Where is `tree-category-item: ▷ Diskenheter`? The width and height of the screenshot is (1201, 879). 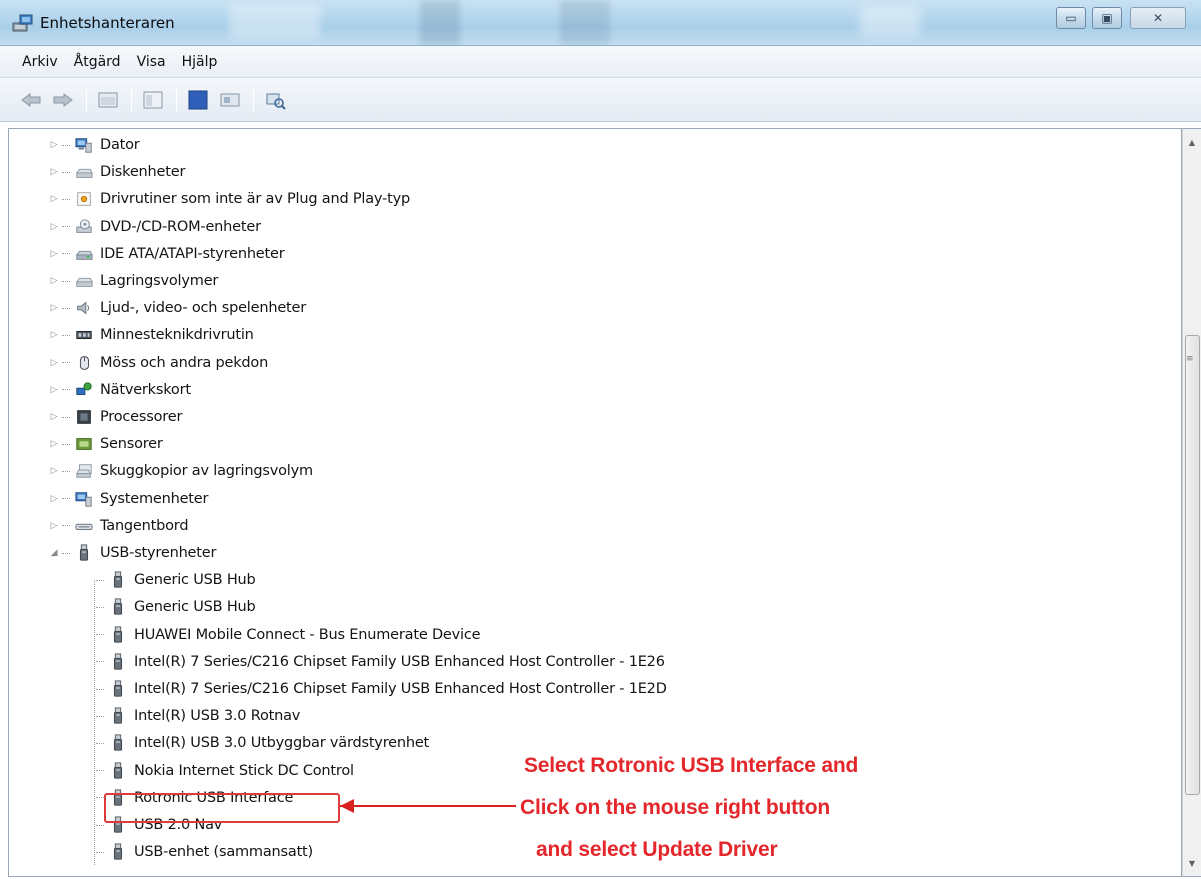
tree-category-item: ▷ Diskenheter is located at coordinates (117, 172).